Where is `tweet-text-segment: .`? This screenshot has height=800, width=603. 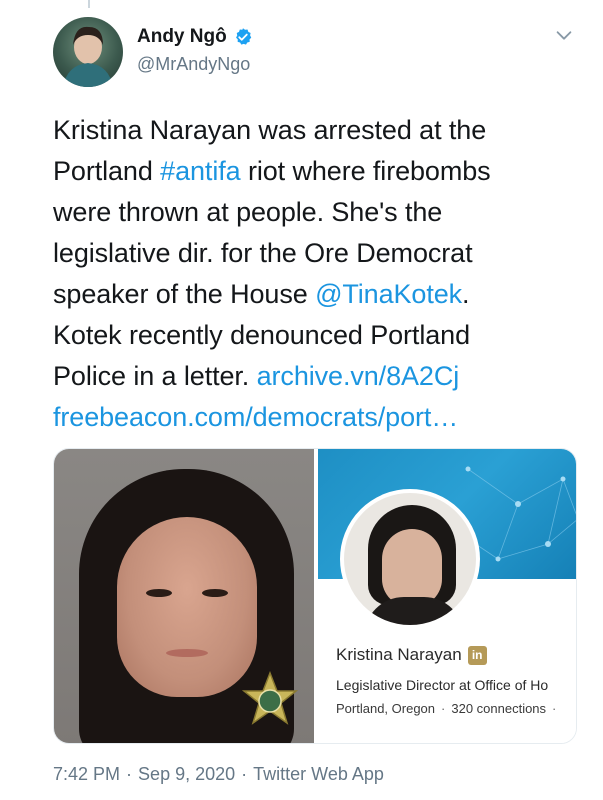 tweet-text-segment: . is located at coordinates (466, 294).